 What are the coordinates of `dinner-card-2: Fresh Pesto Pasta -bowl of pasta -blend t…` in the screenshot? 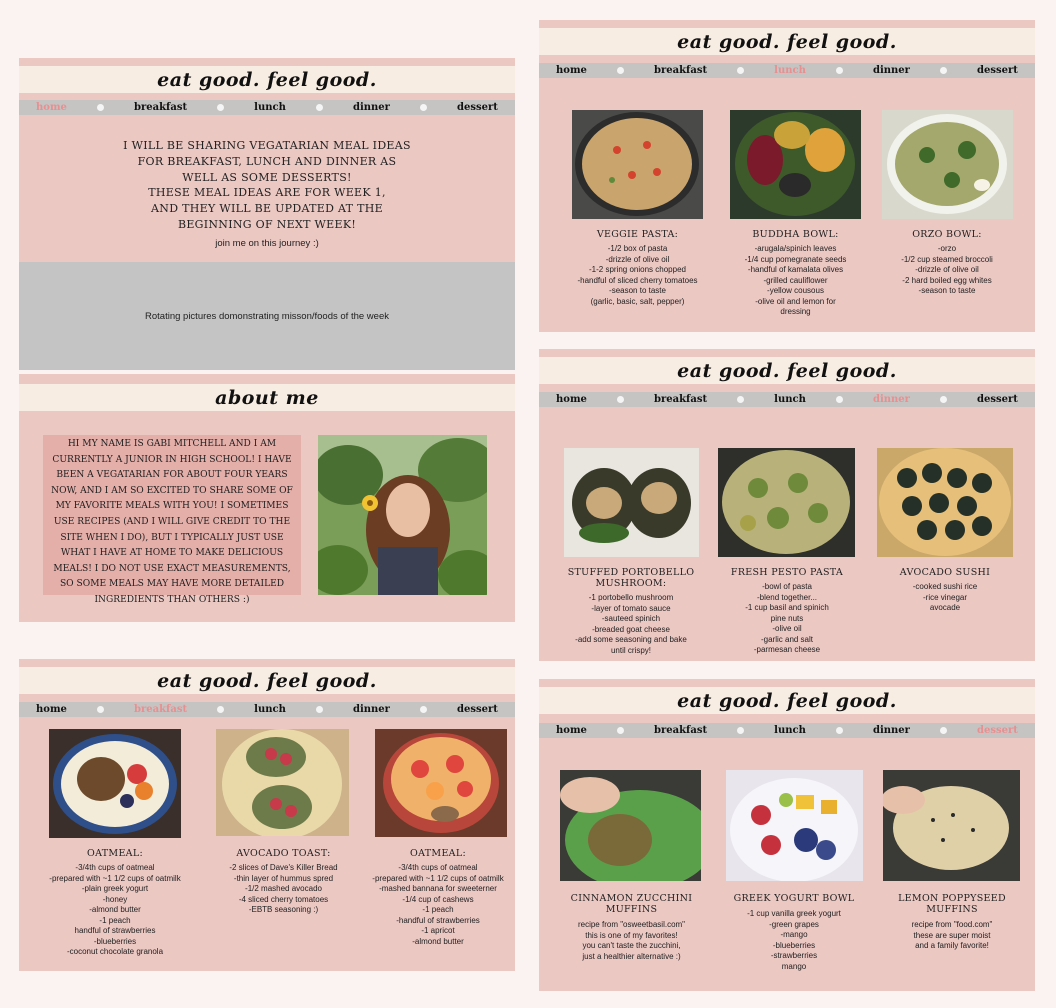 It's located at (787, 608).